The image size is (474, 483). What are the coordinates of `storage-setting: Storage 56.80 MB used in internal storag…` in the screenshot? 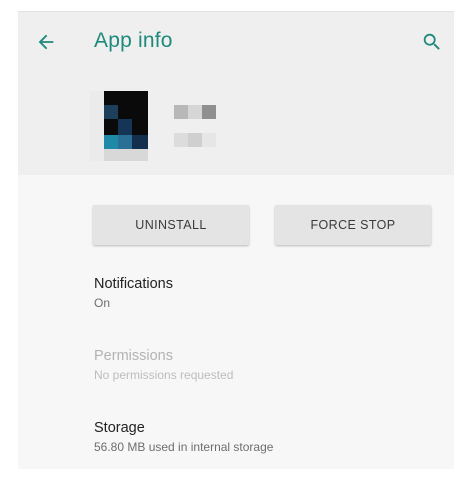 It's located at (183, 437).